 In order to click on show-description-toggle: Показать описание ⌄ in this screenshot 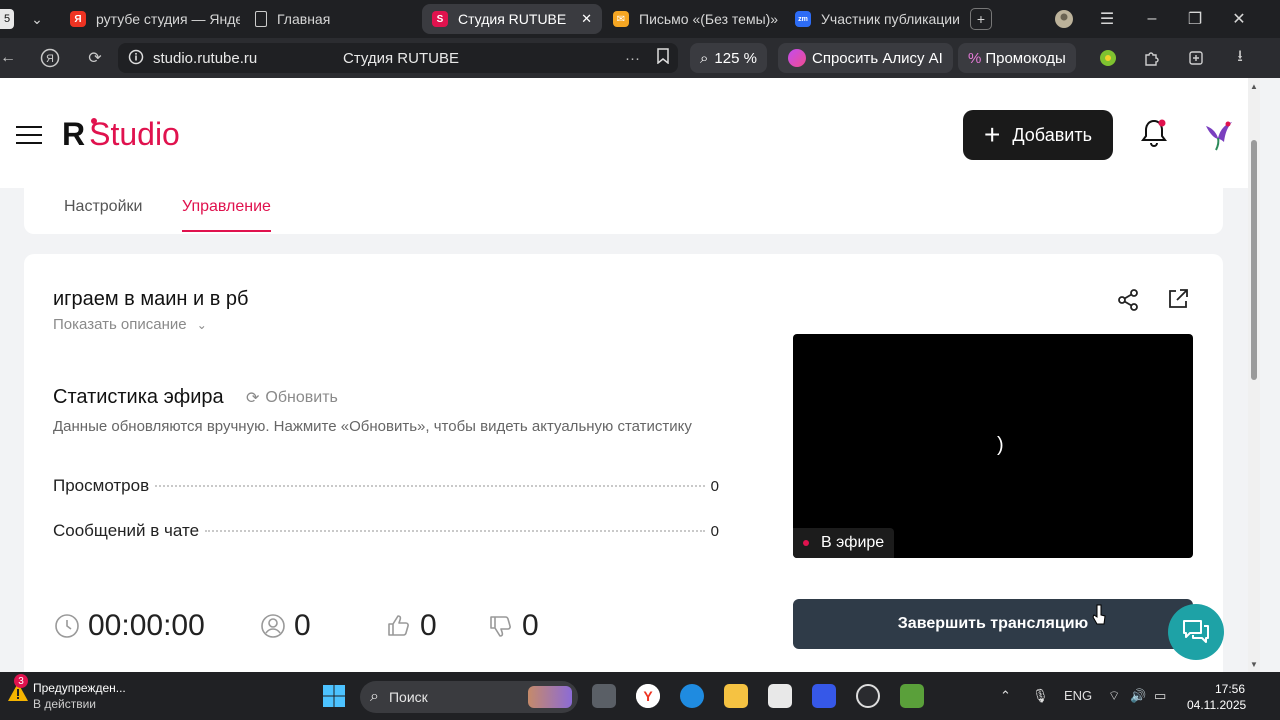, I will do `click(130, 324)`.